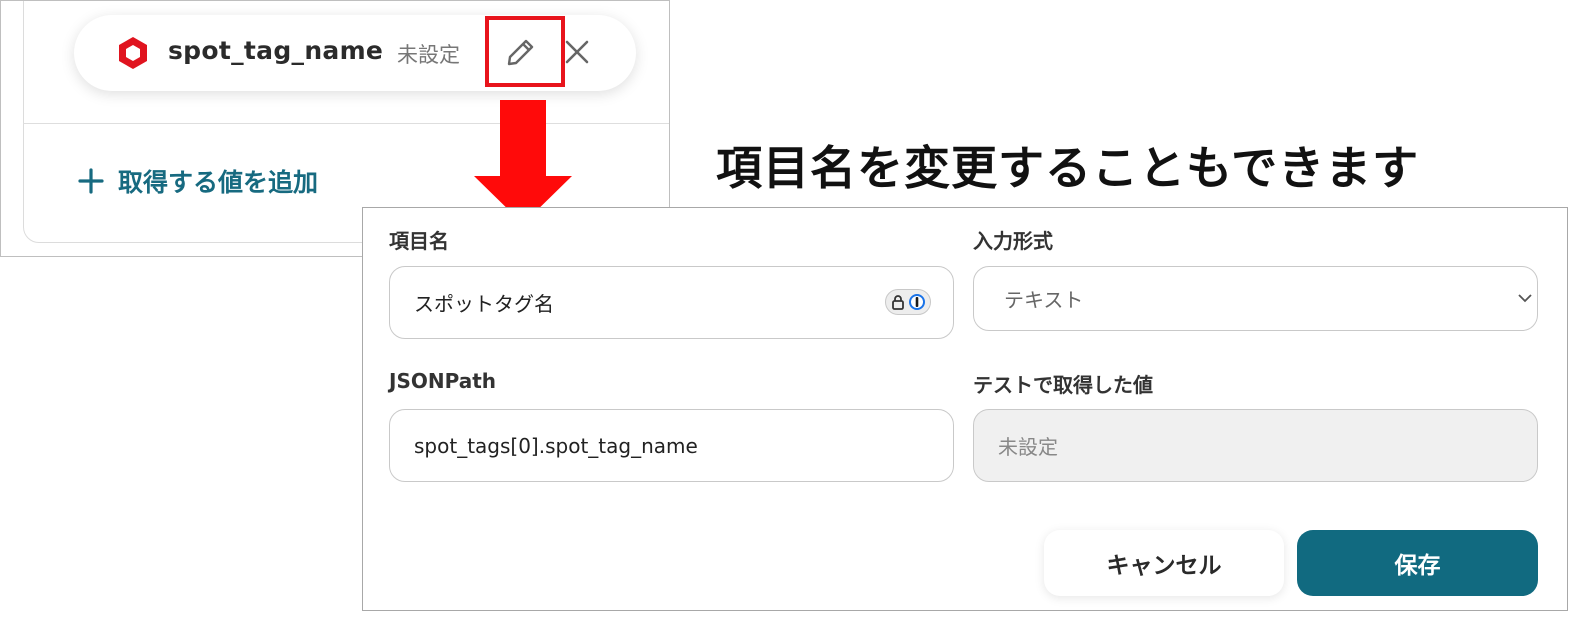 This screenshot has height=622, width=1594. I want to click on input-format-value: テキスト, so click(1044, 300).